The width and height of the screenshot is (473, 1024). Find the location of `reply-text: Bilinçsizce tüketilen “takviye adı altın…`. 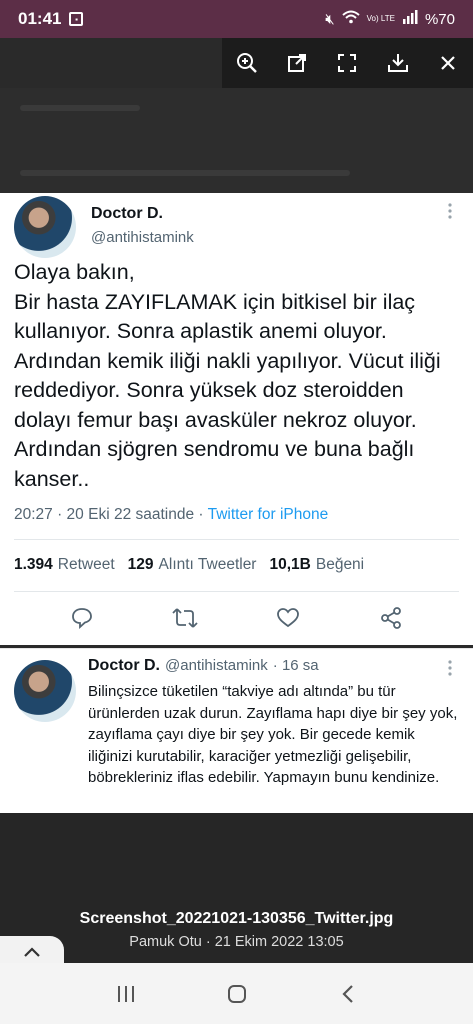

reply-text: Bilinçsizce tüketilen “takviye adı altın… is located at coordinates (273, 734).